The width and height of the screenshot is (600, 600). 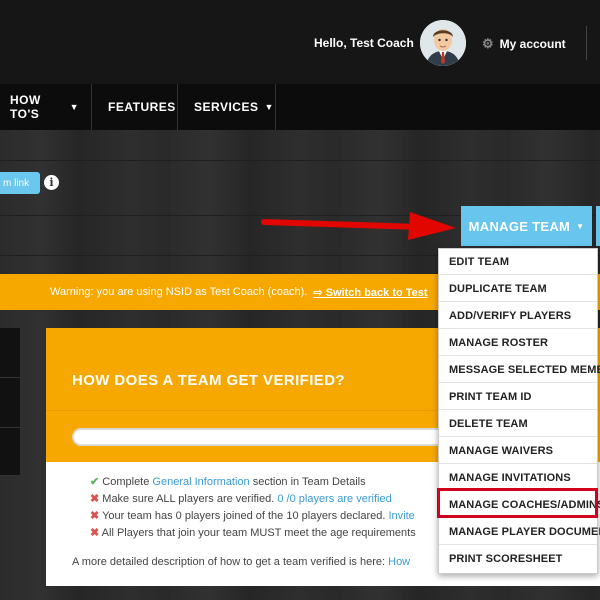 What do you see at coordinates (95, 482) in the screenshot?
I see `check-icon: ✔` at bounding box center [95, 482].